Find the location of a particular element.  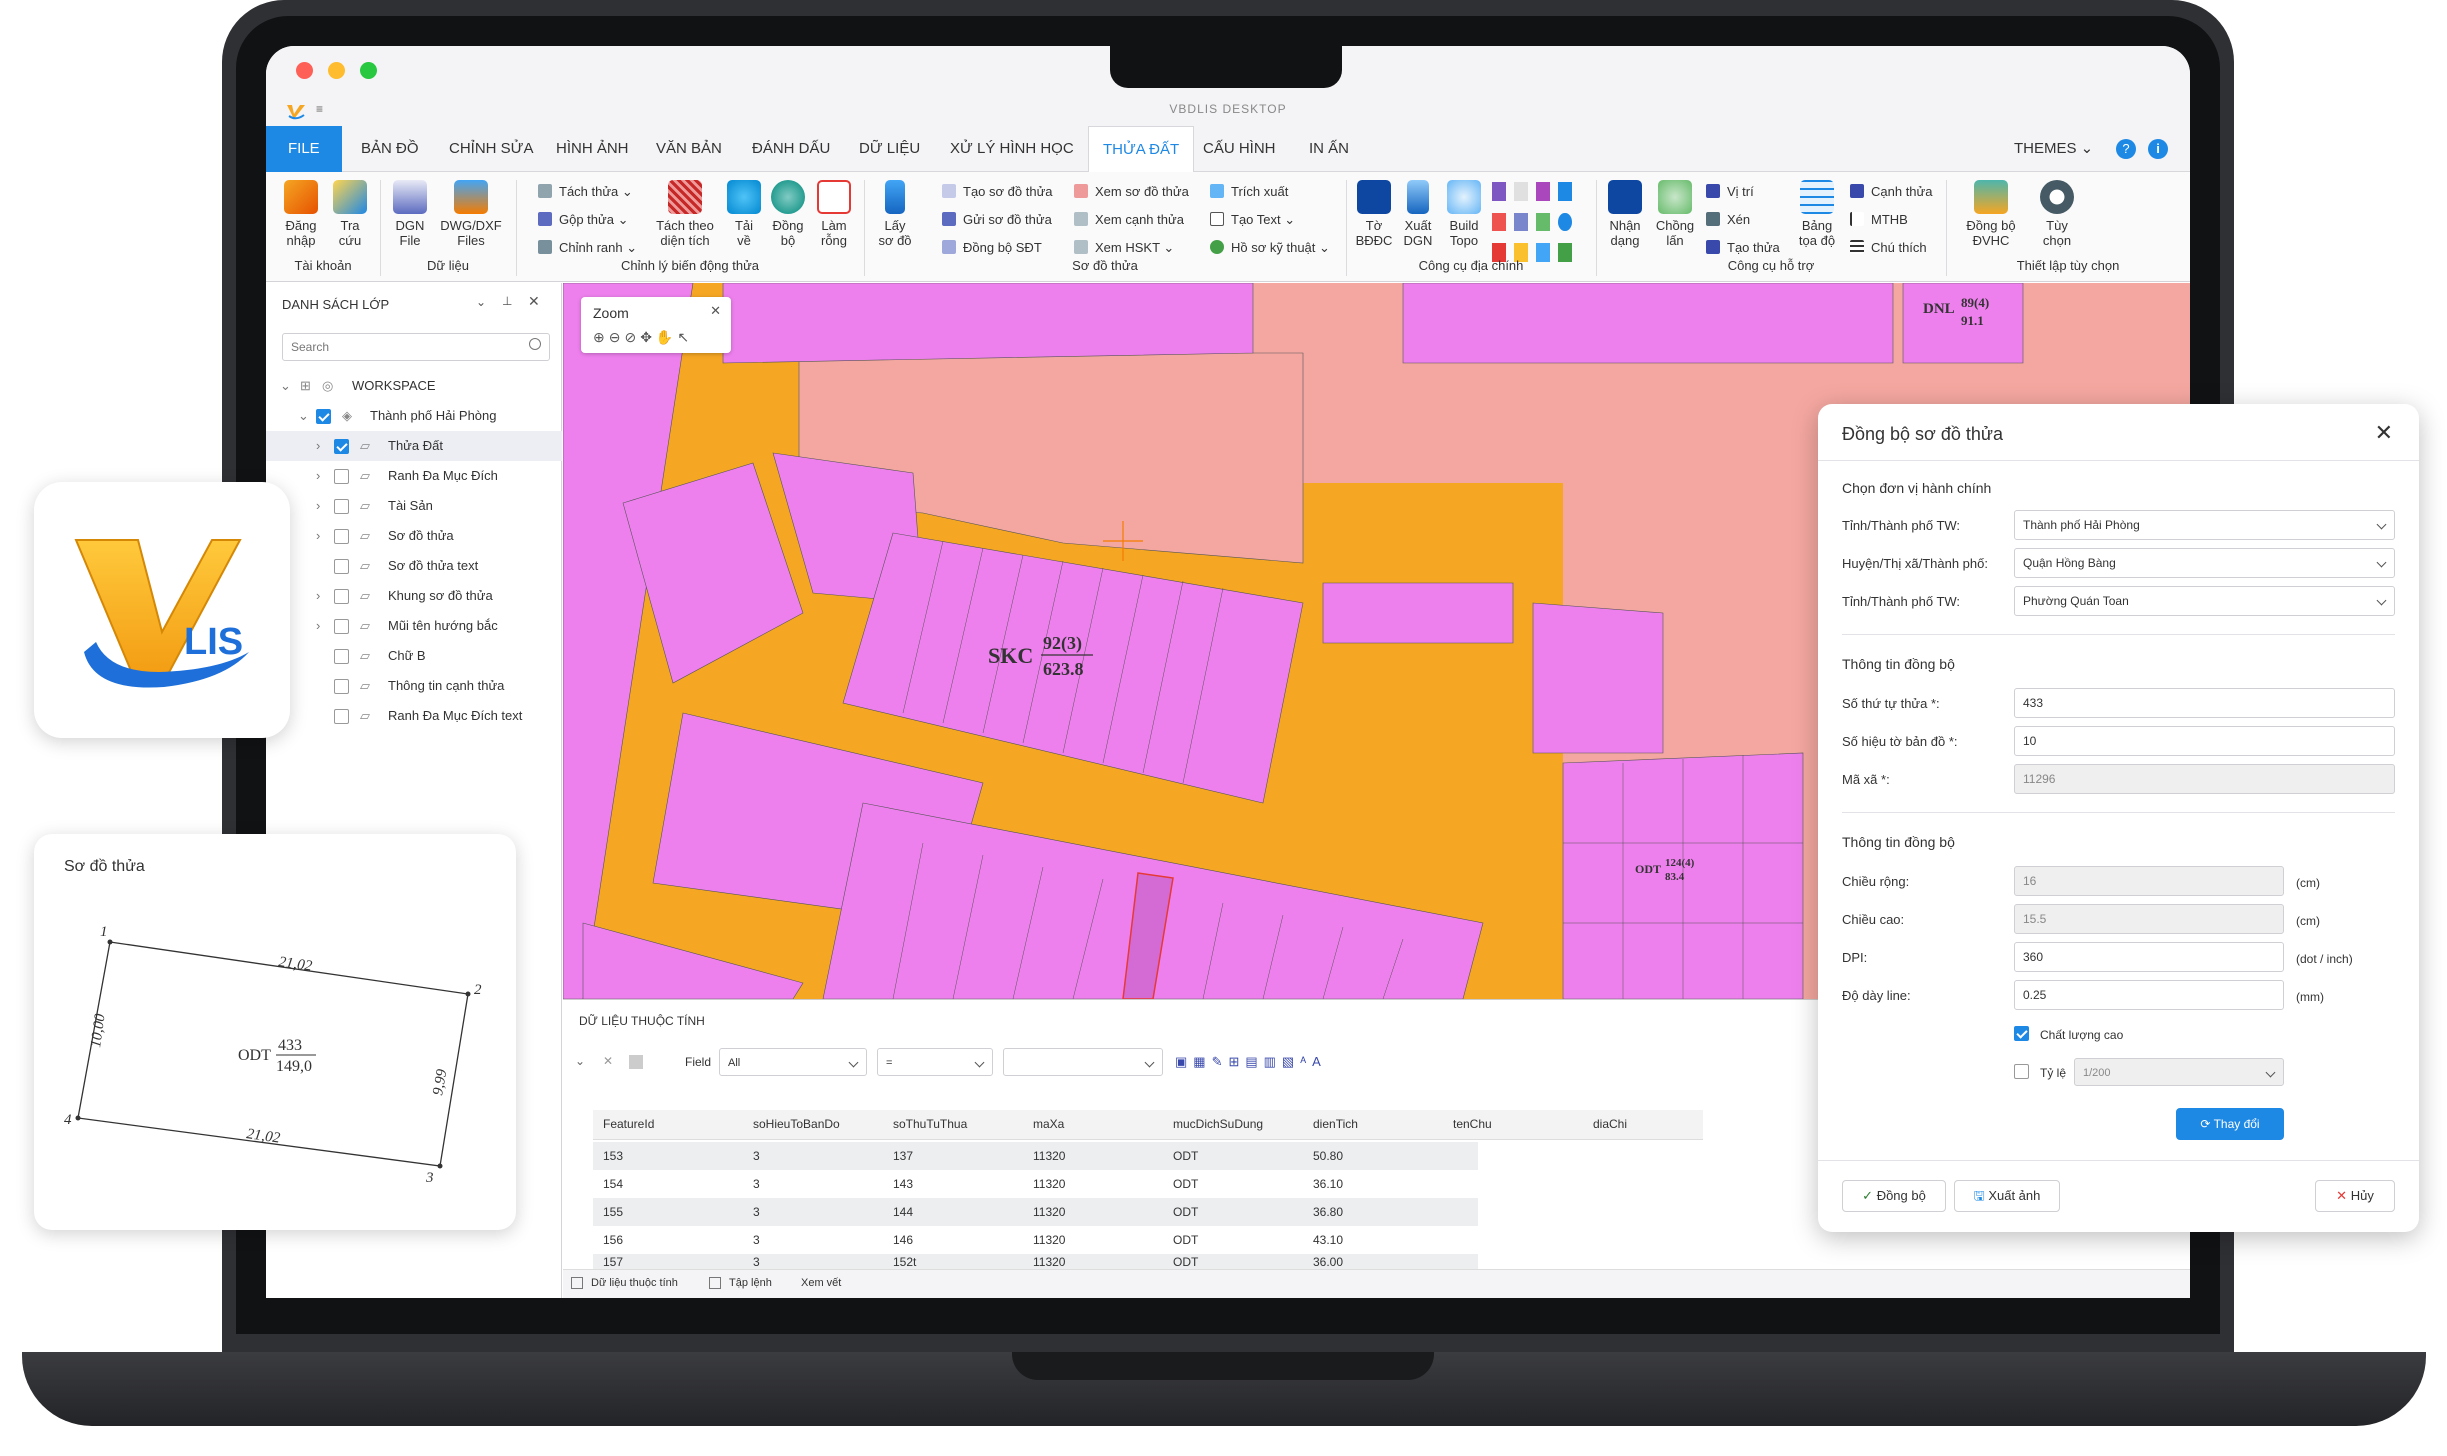

tree-row-workspace: ⌄ ⊞ ◎ WORKSPACE is located at coordinates (414, 386).